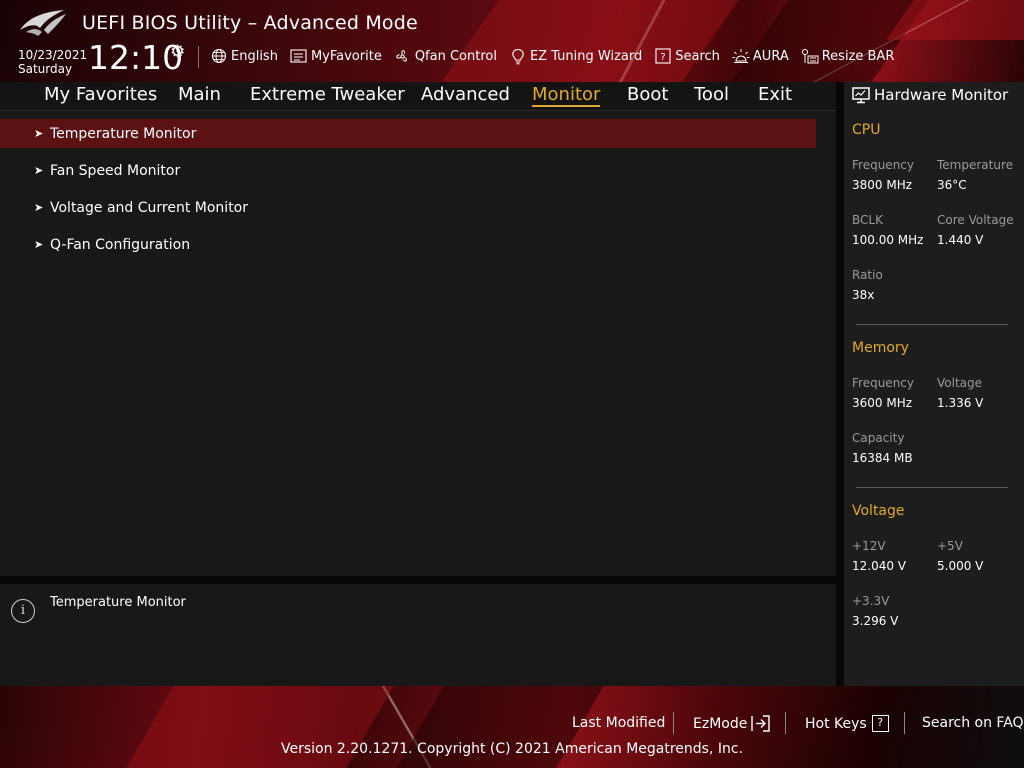 The image size is (1024, 768). What do you see at coordinates (53, 55) in the screenshot?
I see `date-text: 10/23/2021` at bounding box center [53, 55].